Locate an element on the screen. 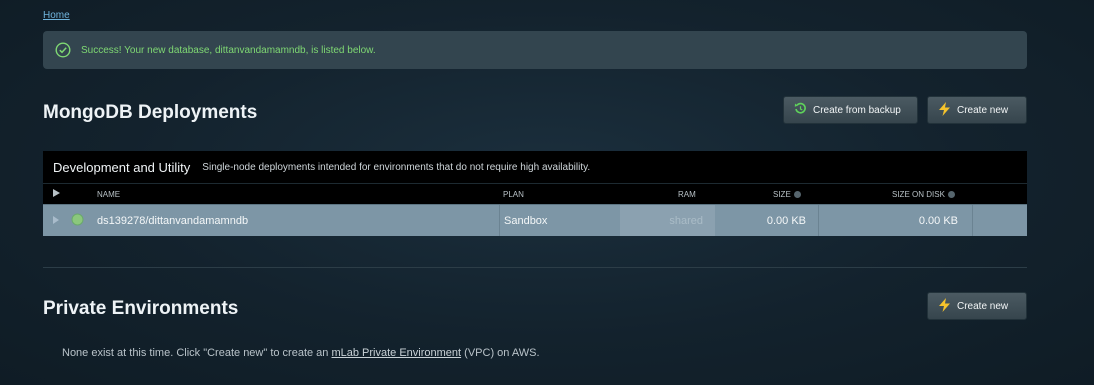 Image resolution: width=1094 pixels, height=385 pixels. column-size-on-disk-group: SIZE ON DISK is located at coordinates (923, 194).